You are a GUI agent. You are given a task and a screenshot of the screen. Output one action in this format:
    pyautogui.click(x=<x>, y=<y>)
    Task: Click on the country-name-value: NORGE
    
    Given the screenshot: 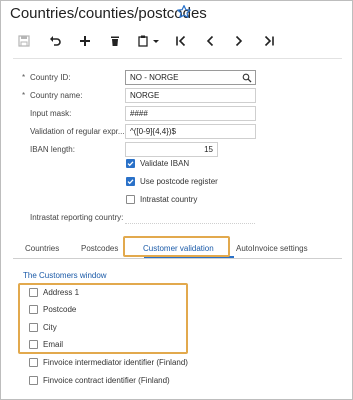 What is the action you would take?
    pyautogui.click(x=145, y=95)
    